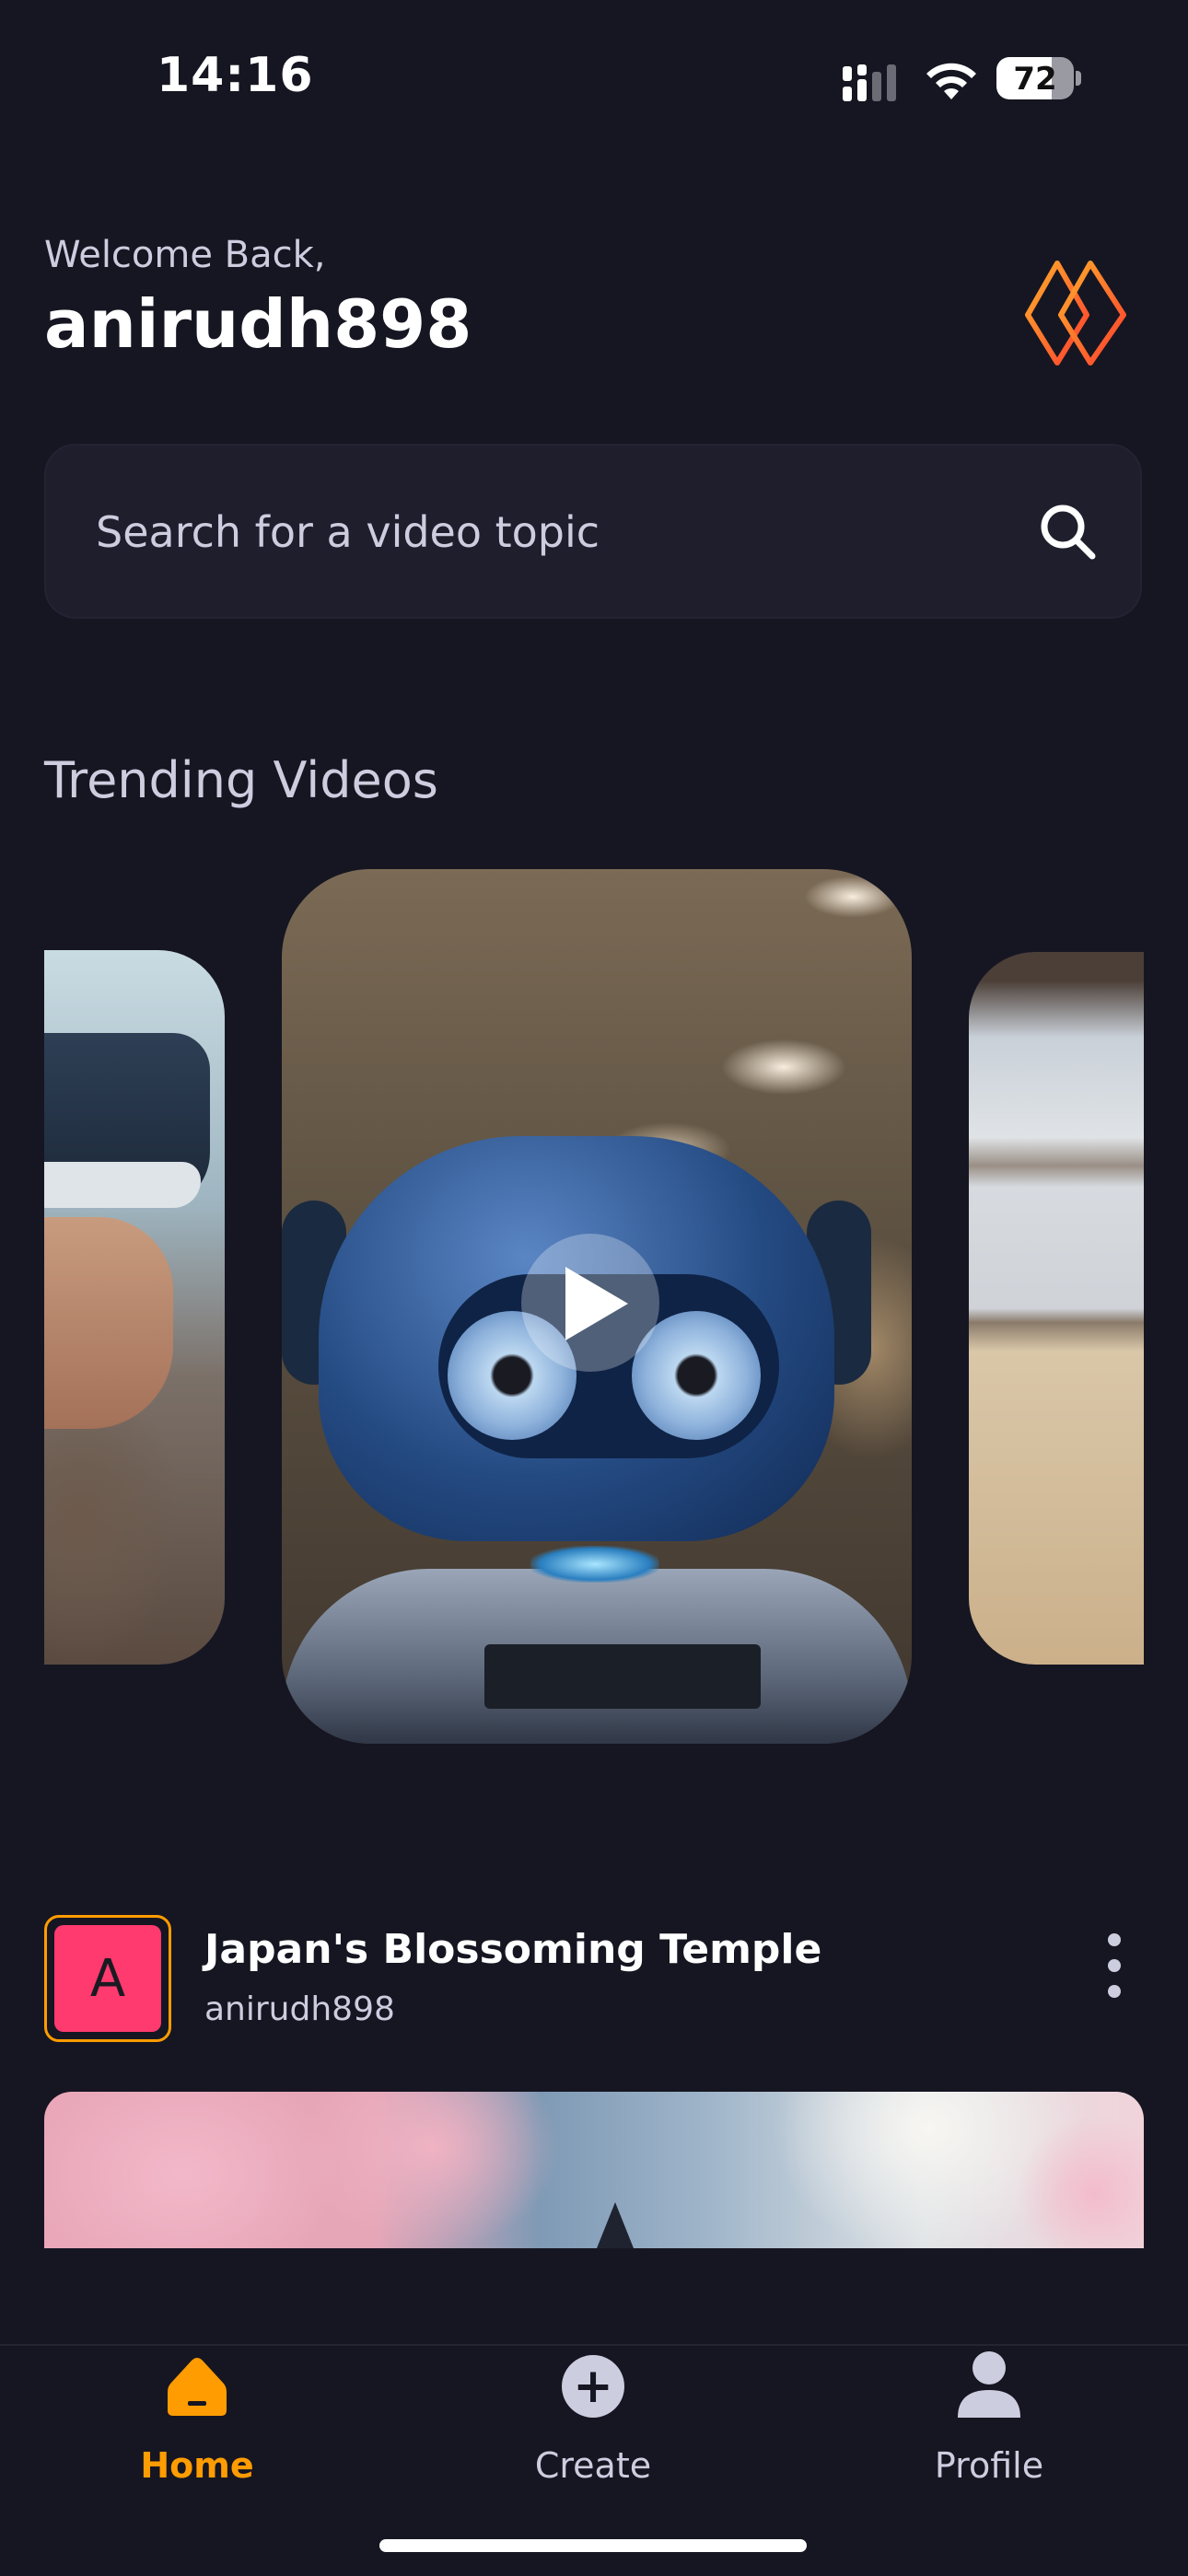 Image resolution: width=1188 pixels, height=2576 pixels. I want to click on robot-chest-panel, so click(622, 1676).